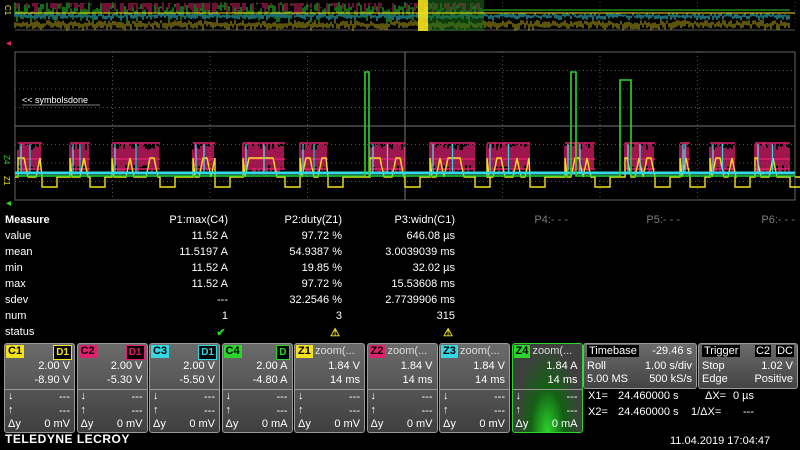  What do you see at coordinates (15, 316) in the screenshot?
I see `measure-row-label: num` at bounding box center [15, 316].